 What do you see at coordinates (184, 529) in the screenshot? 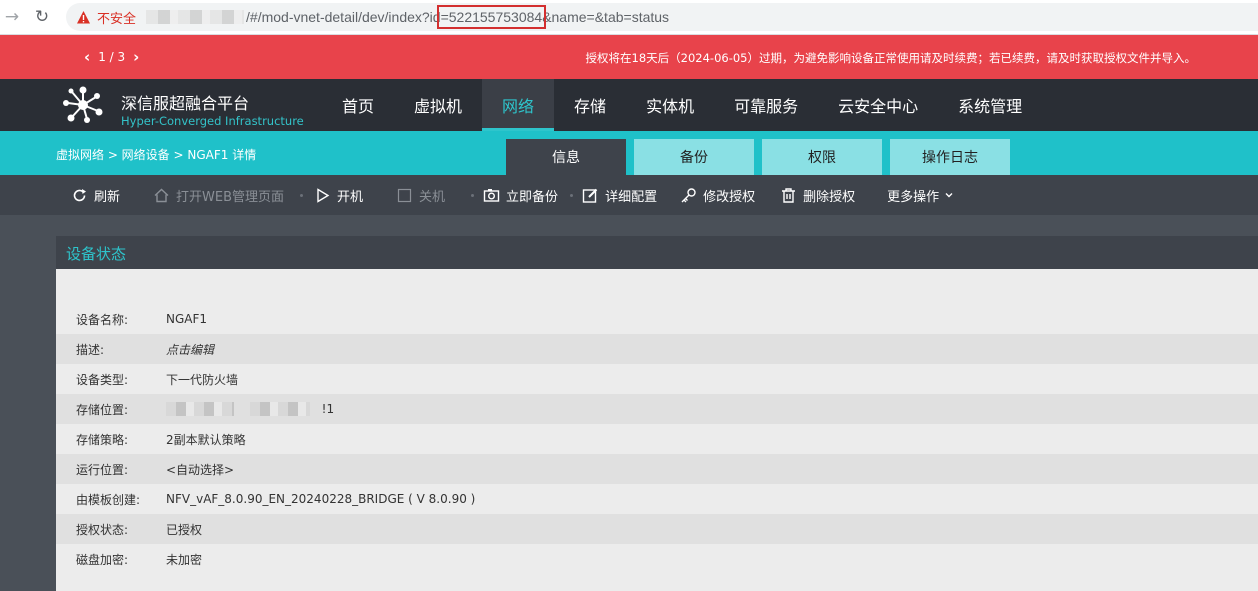
I see `row-value: 已授权` at bounding box center [184, 529].